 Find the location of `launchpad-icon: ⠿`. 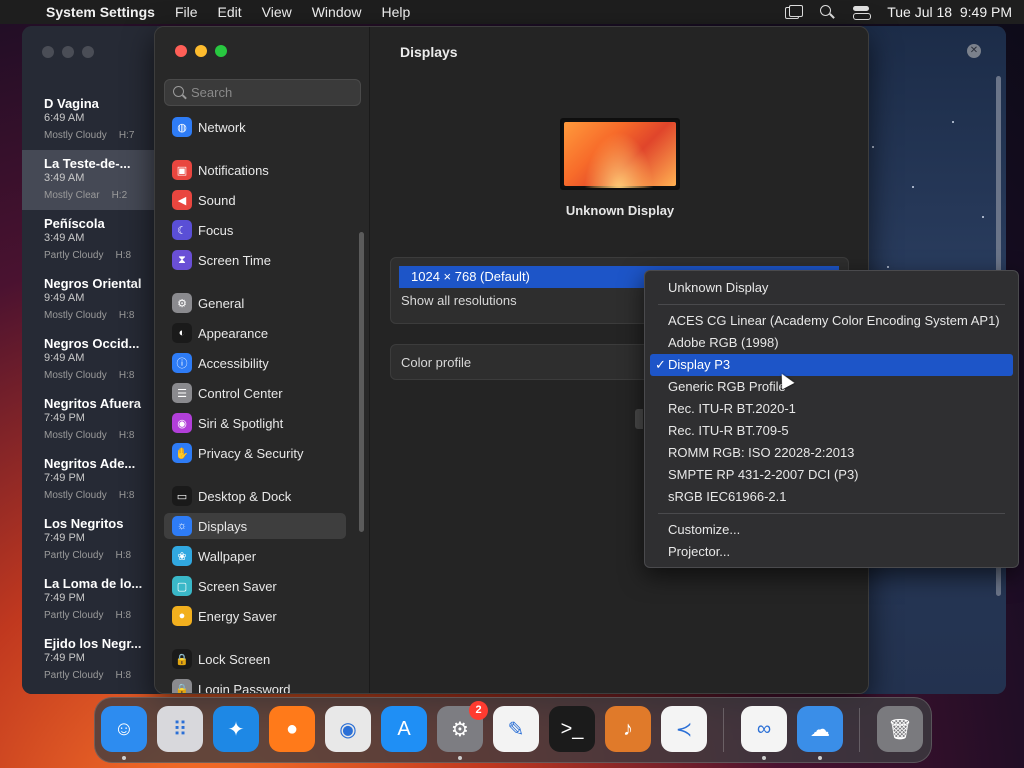

launchpad-icon: ⠿ is located at coordinates (180, 729).